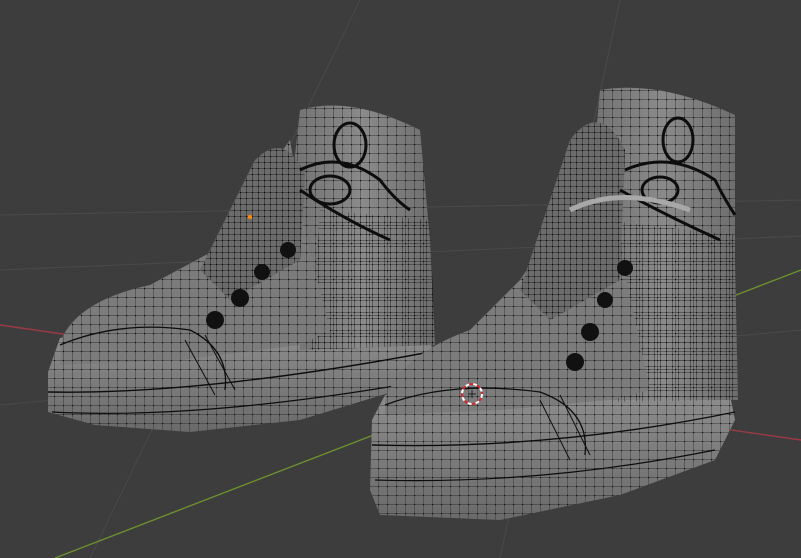 The width and height of the screenshot is (801, 558). I want to click on selected-vertex, so click(250, 217).